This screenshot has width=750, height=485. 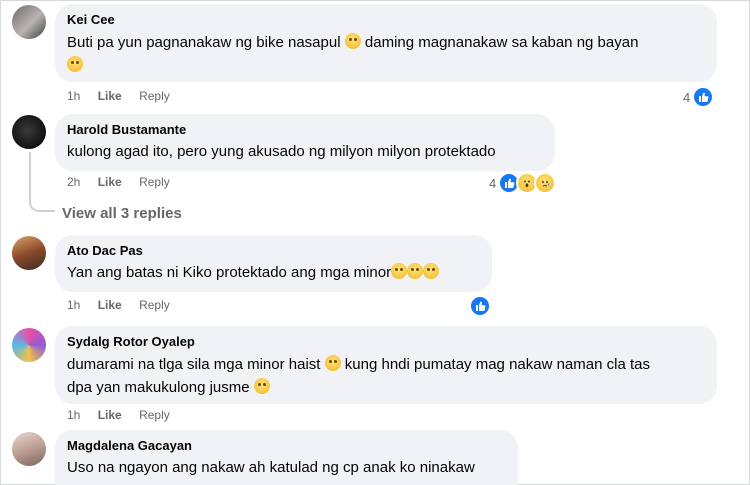 What do you see at coordinates (73, 182) in the screenshot?
I see `comment-time: 2h` at bounding box center [73, 182].